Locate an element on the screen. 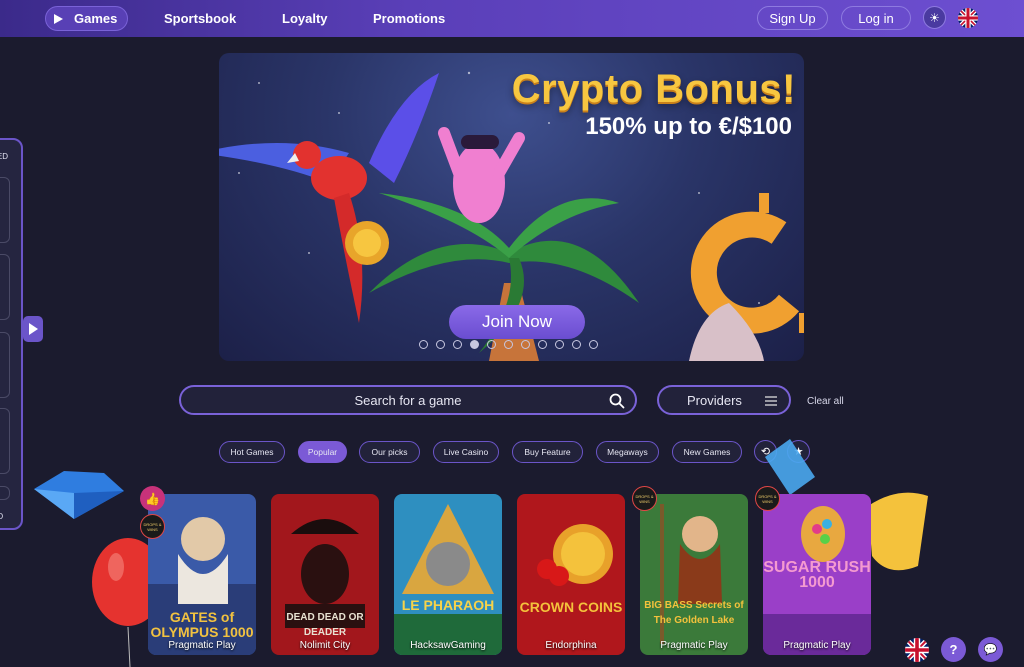  side-panel-toggle-button is located at coordinates (33, 329).